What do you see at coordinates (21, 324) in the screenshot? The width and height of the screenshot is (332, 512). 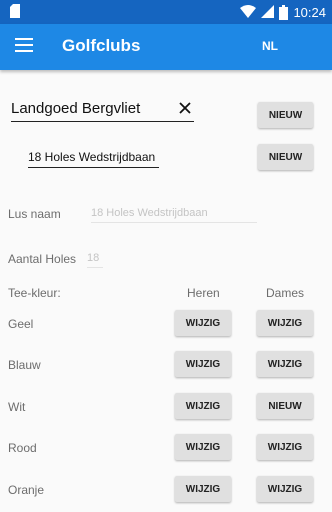 I see `tee-color-label: Geel` at bounding box center [21, 324].